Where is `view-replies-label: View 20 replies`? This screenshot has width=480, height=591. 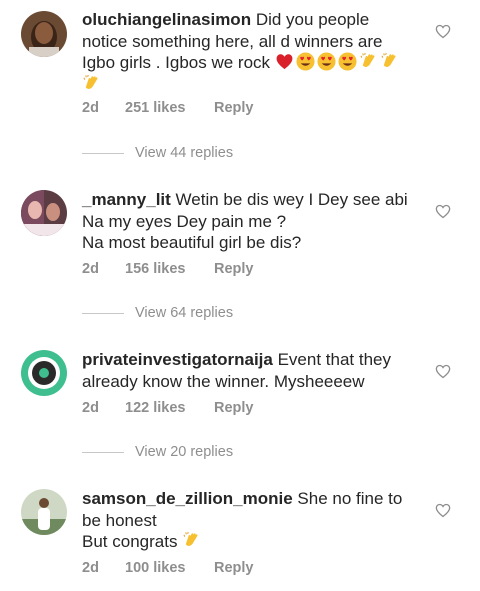
view-replies-label: View 20 replies is located at coordinates (184, 452).